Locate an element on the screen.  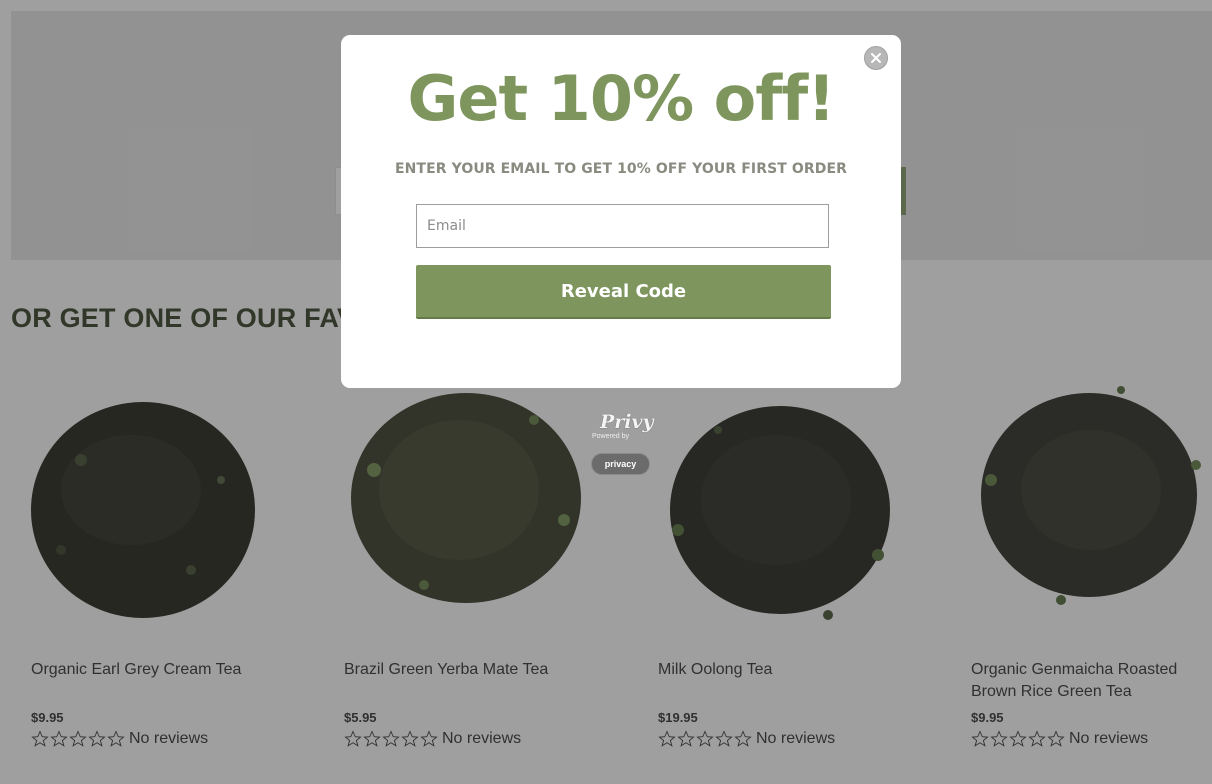
privacy-link: privacy is located at coordinates (620, 464).